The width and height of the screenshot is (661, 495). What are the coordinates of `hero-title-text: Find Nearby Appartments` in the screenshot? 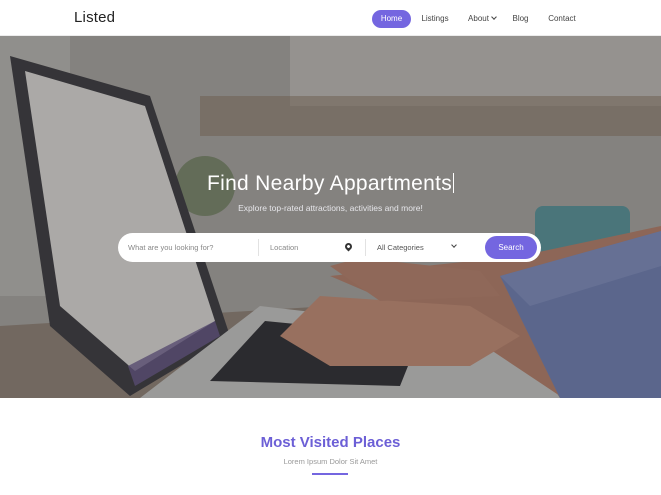 It's located at (329, 183).